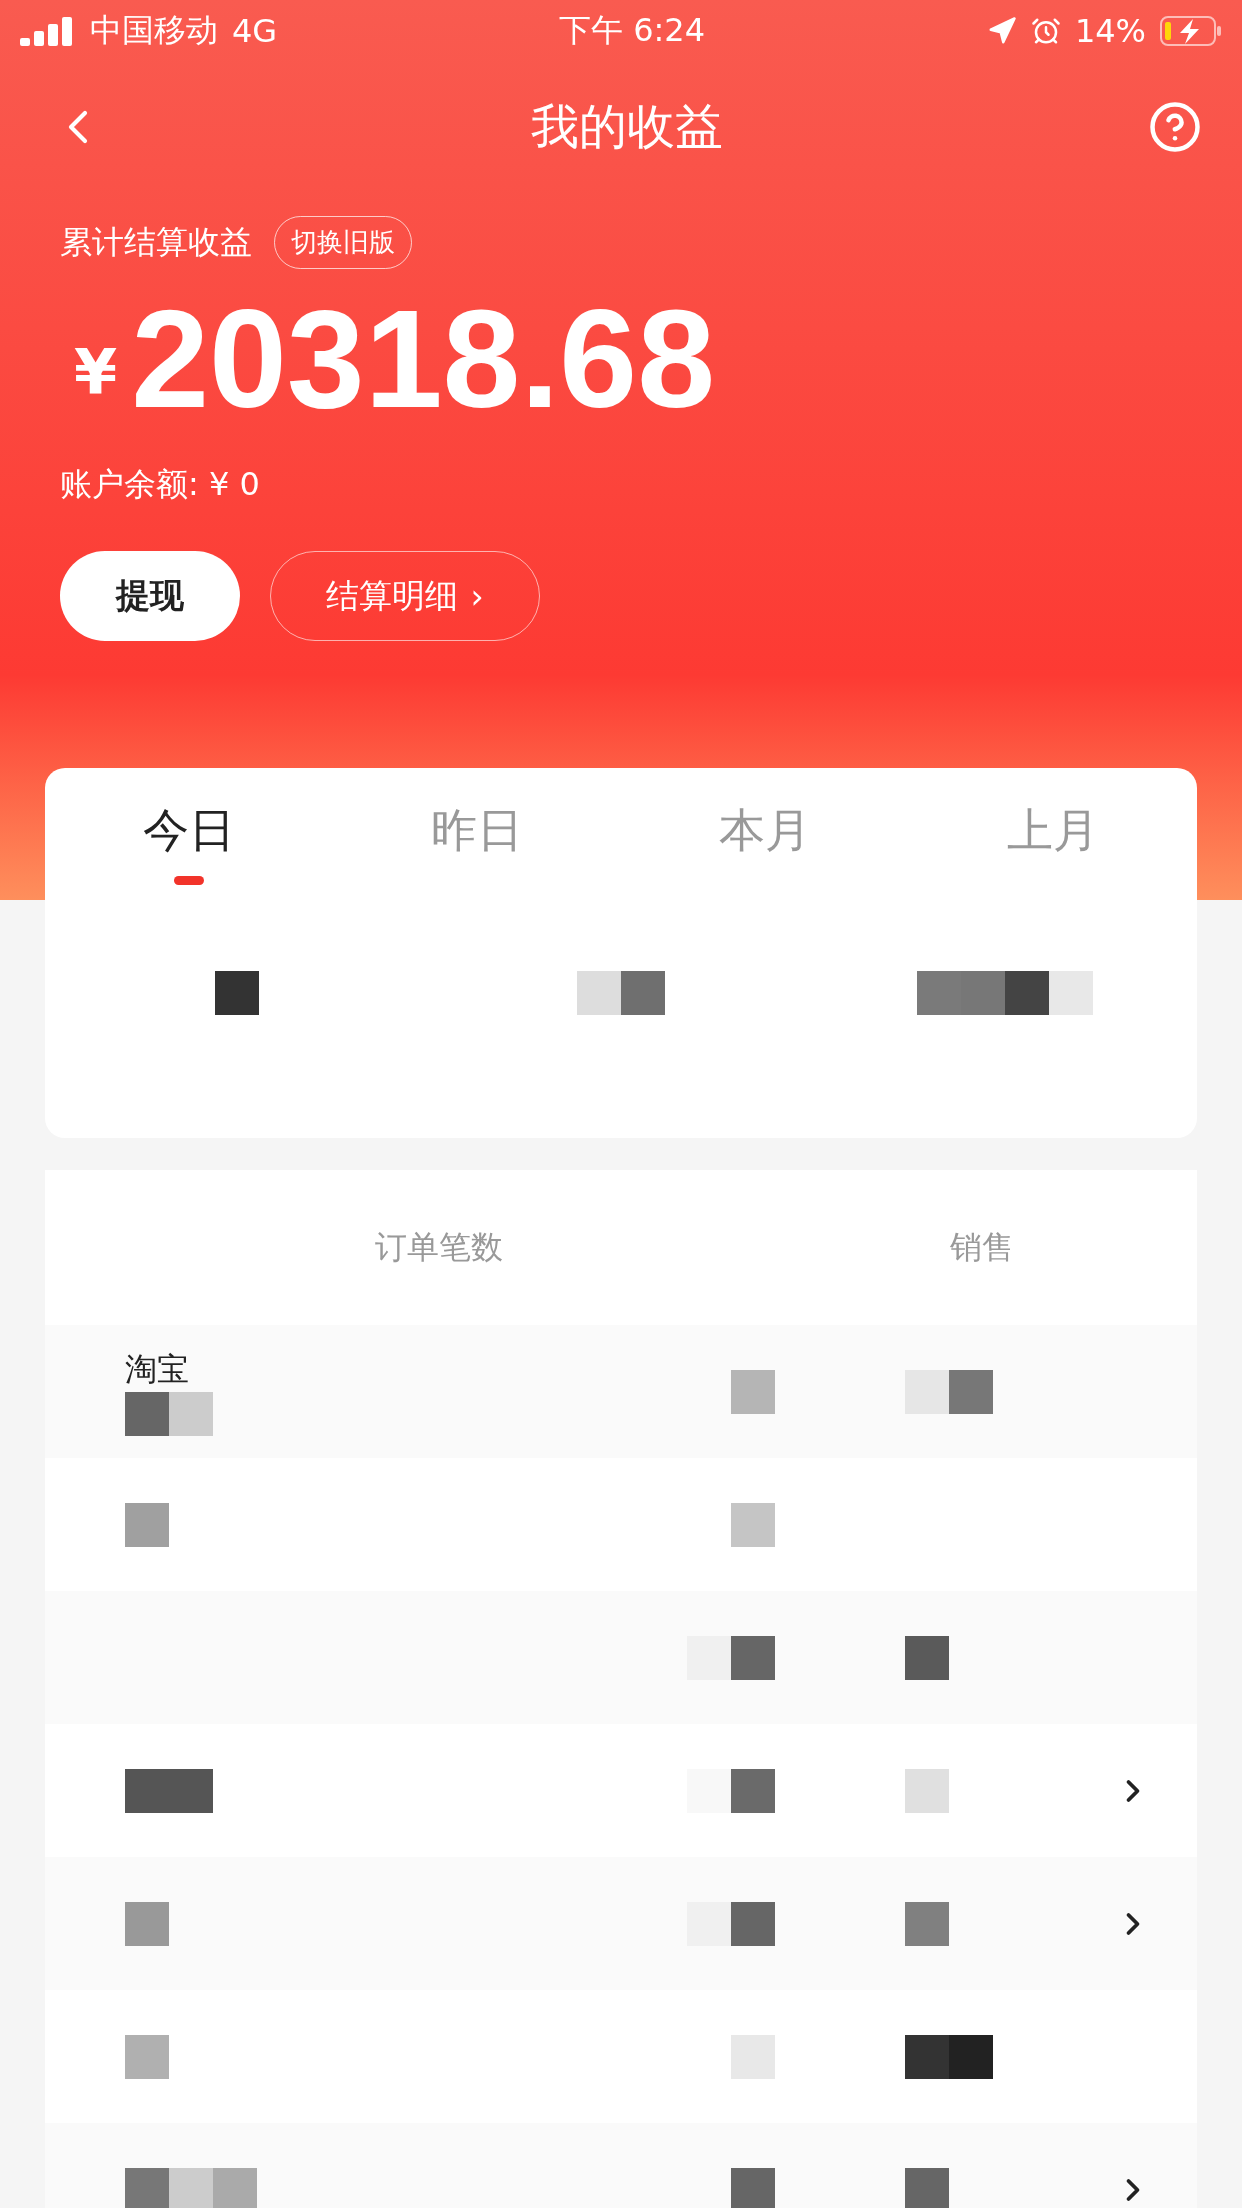 The width and height of the screenshot is (1242, 2208). I want to click on total-amount: 20318.68, so click(423, 359).